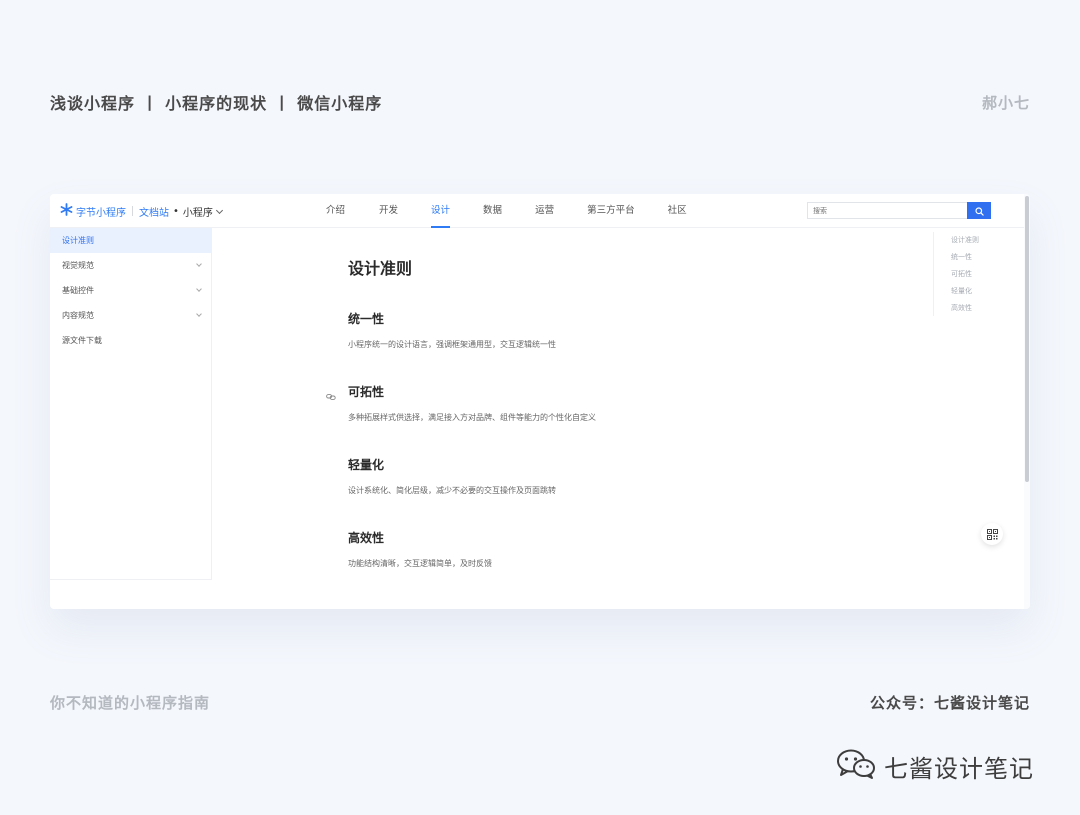 This screenshot has height=815, width=1080. I want to click on section-desc: 设计系统化、简化层级，减少不必要的交互操作及页面跳转, so click(452, 490).